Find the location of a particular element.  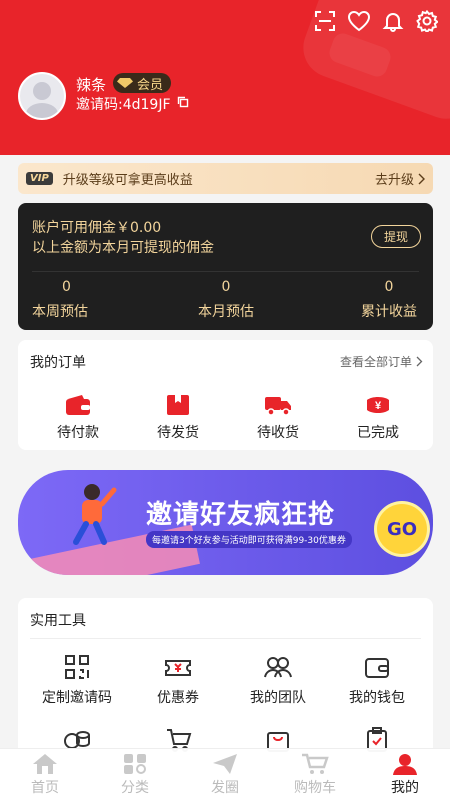

diamond-icon is located at coordinates (125, 83).